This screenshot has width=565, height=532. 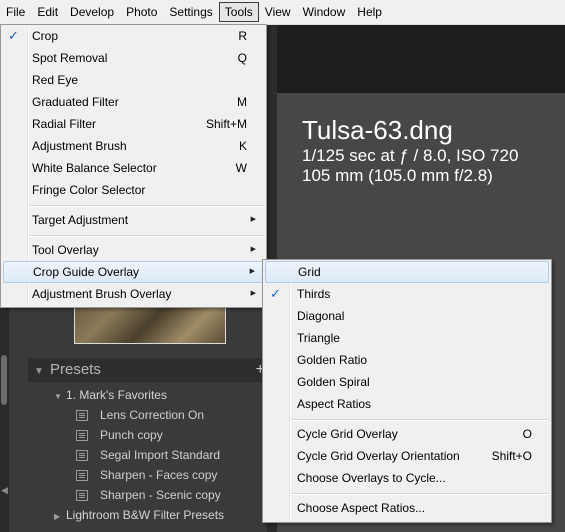 I want to click on menu-item-adjustment-brush: Adjustment Brush K, so click(x=133, y=146).